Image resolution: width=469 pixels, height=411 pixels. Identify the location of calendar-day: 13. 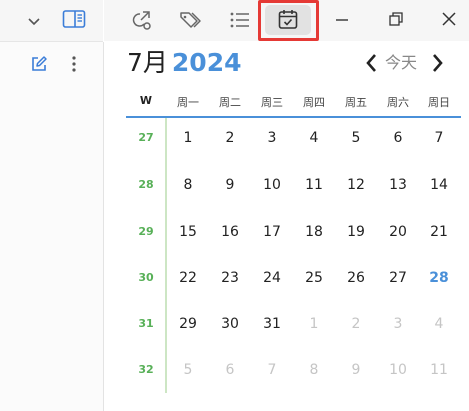
(398, 185).